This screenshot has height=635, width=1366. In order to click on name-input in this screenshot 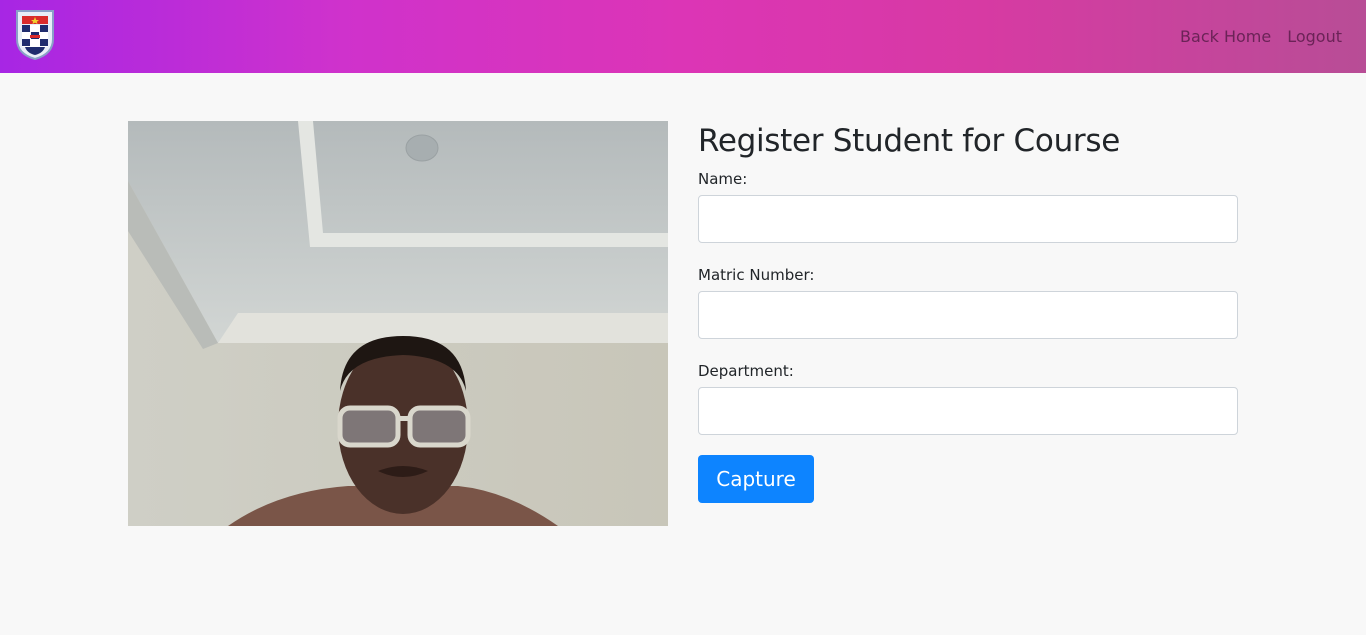, I will do `click(968, 219)`.